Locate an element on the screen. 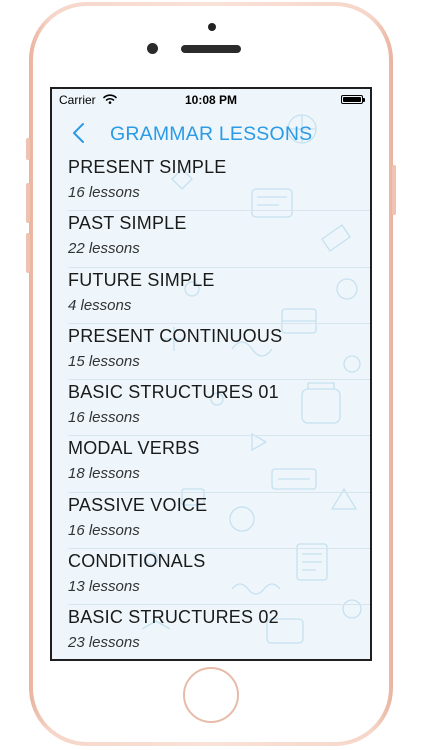  front-camera is located at coordinates (152, 48).